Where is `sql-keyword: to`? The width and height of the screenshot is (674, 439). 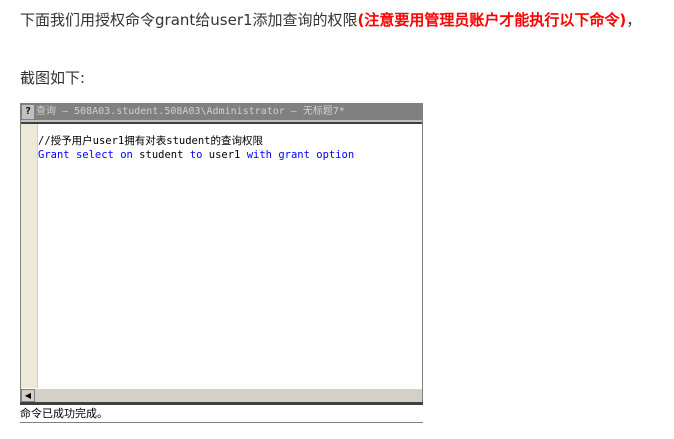 sql-keyword: to is located at coordinates (196, 155).